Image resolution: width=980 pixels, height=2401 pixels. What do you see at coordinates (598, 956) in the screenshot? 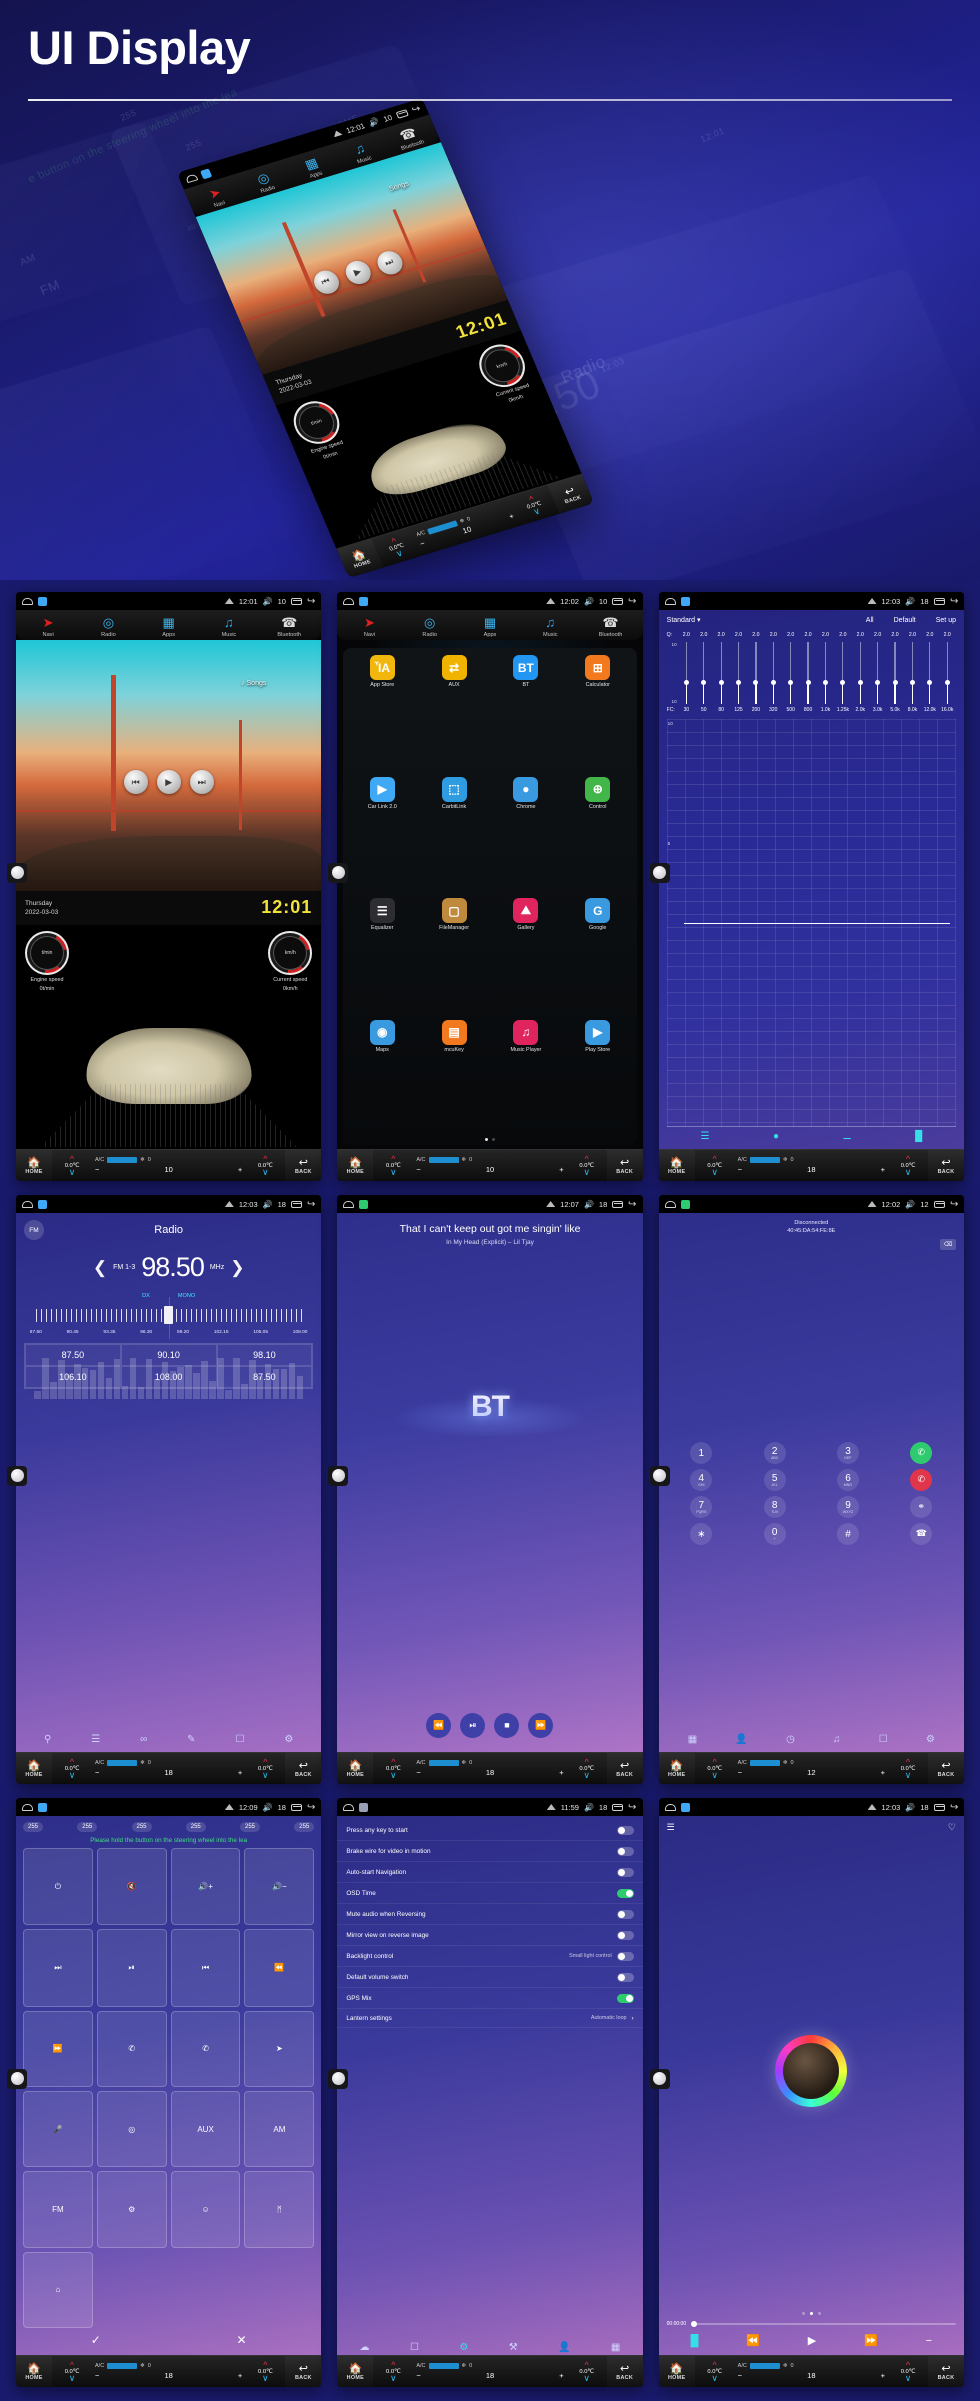
I see `app-tile: G Google` at bounding box center [598, 956].